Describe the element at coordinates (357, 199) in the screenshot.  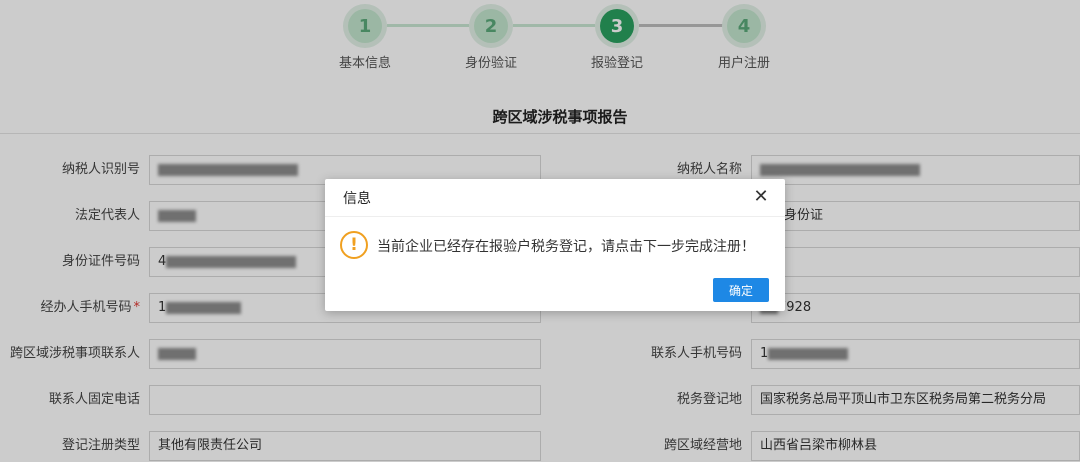
I see `dialog-title: 信息` at that location.